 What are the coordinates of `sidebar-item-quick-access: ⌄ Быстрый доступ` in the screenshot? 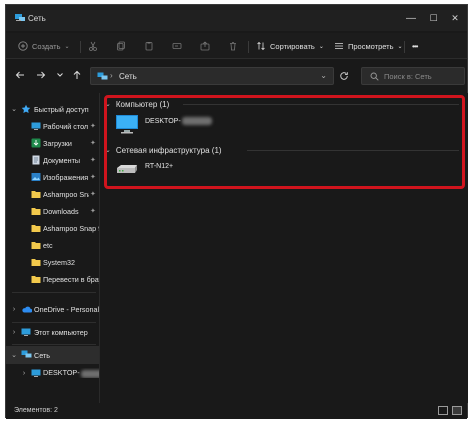 It's located at (52, 109).